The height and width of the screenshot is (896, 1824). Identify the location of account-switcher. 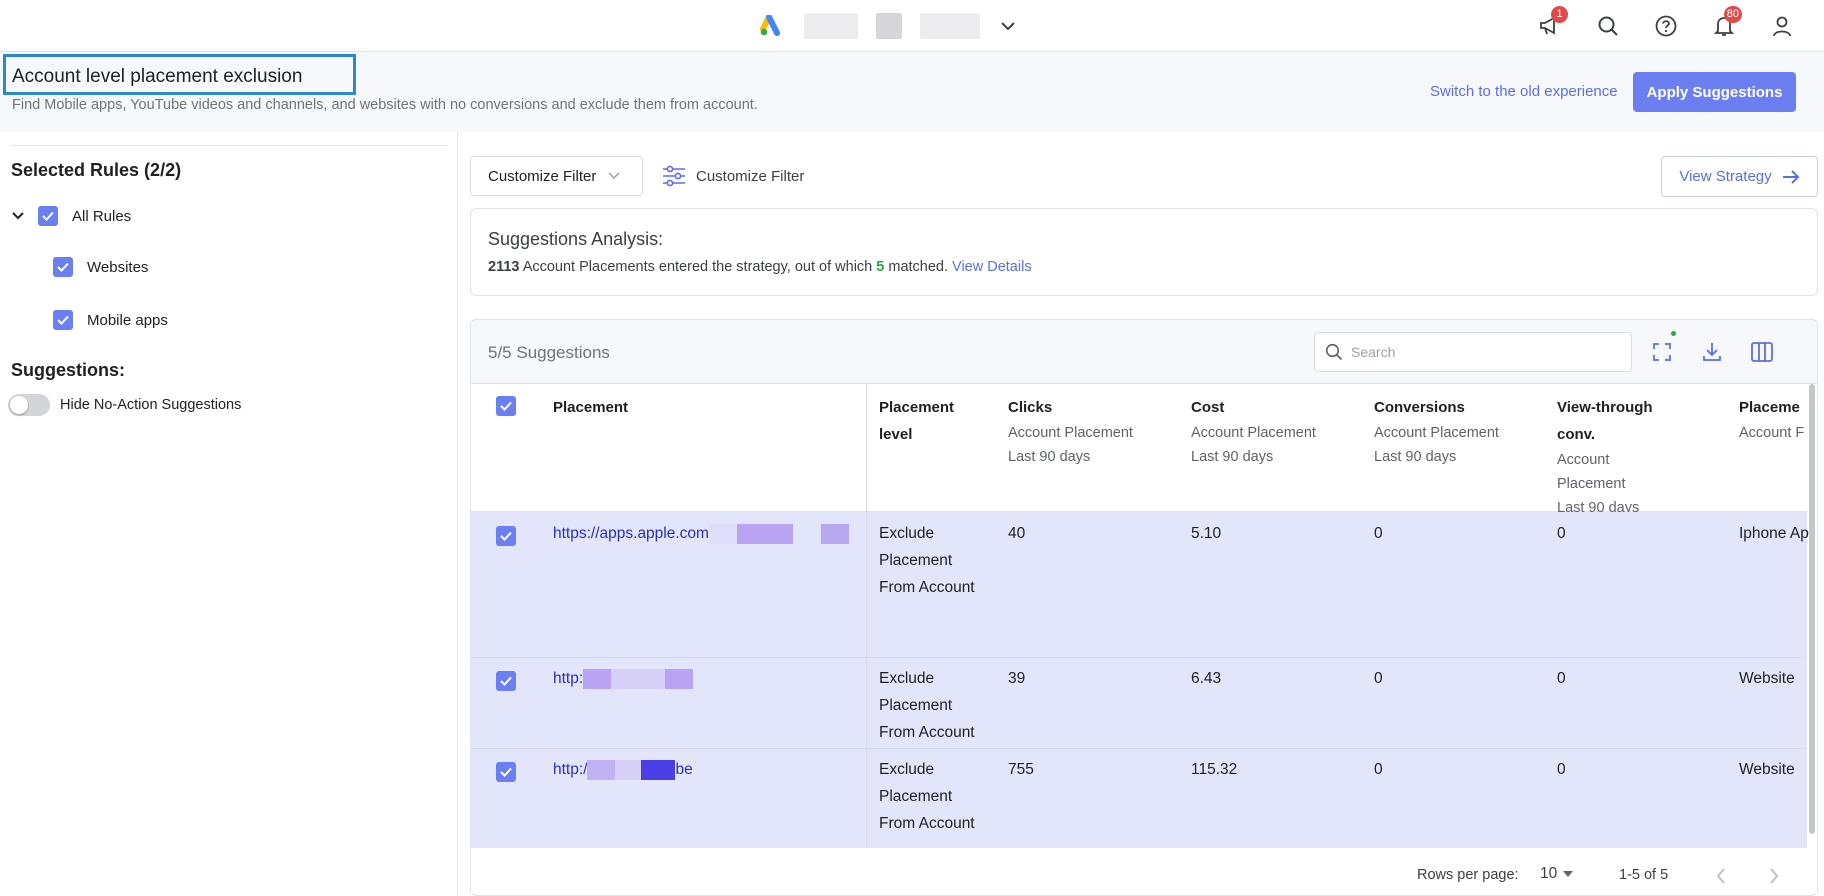
(889, 26).